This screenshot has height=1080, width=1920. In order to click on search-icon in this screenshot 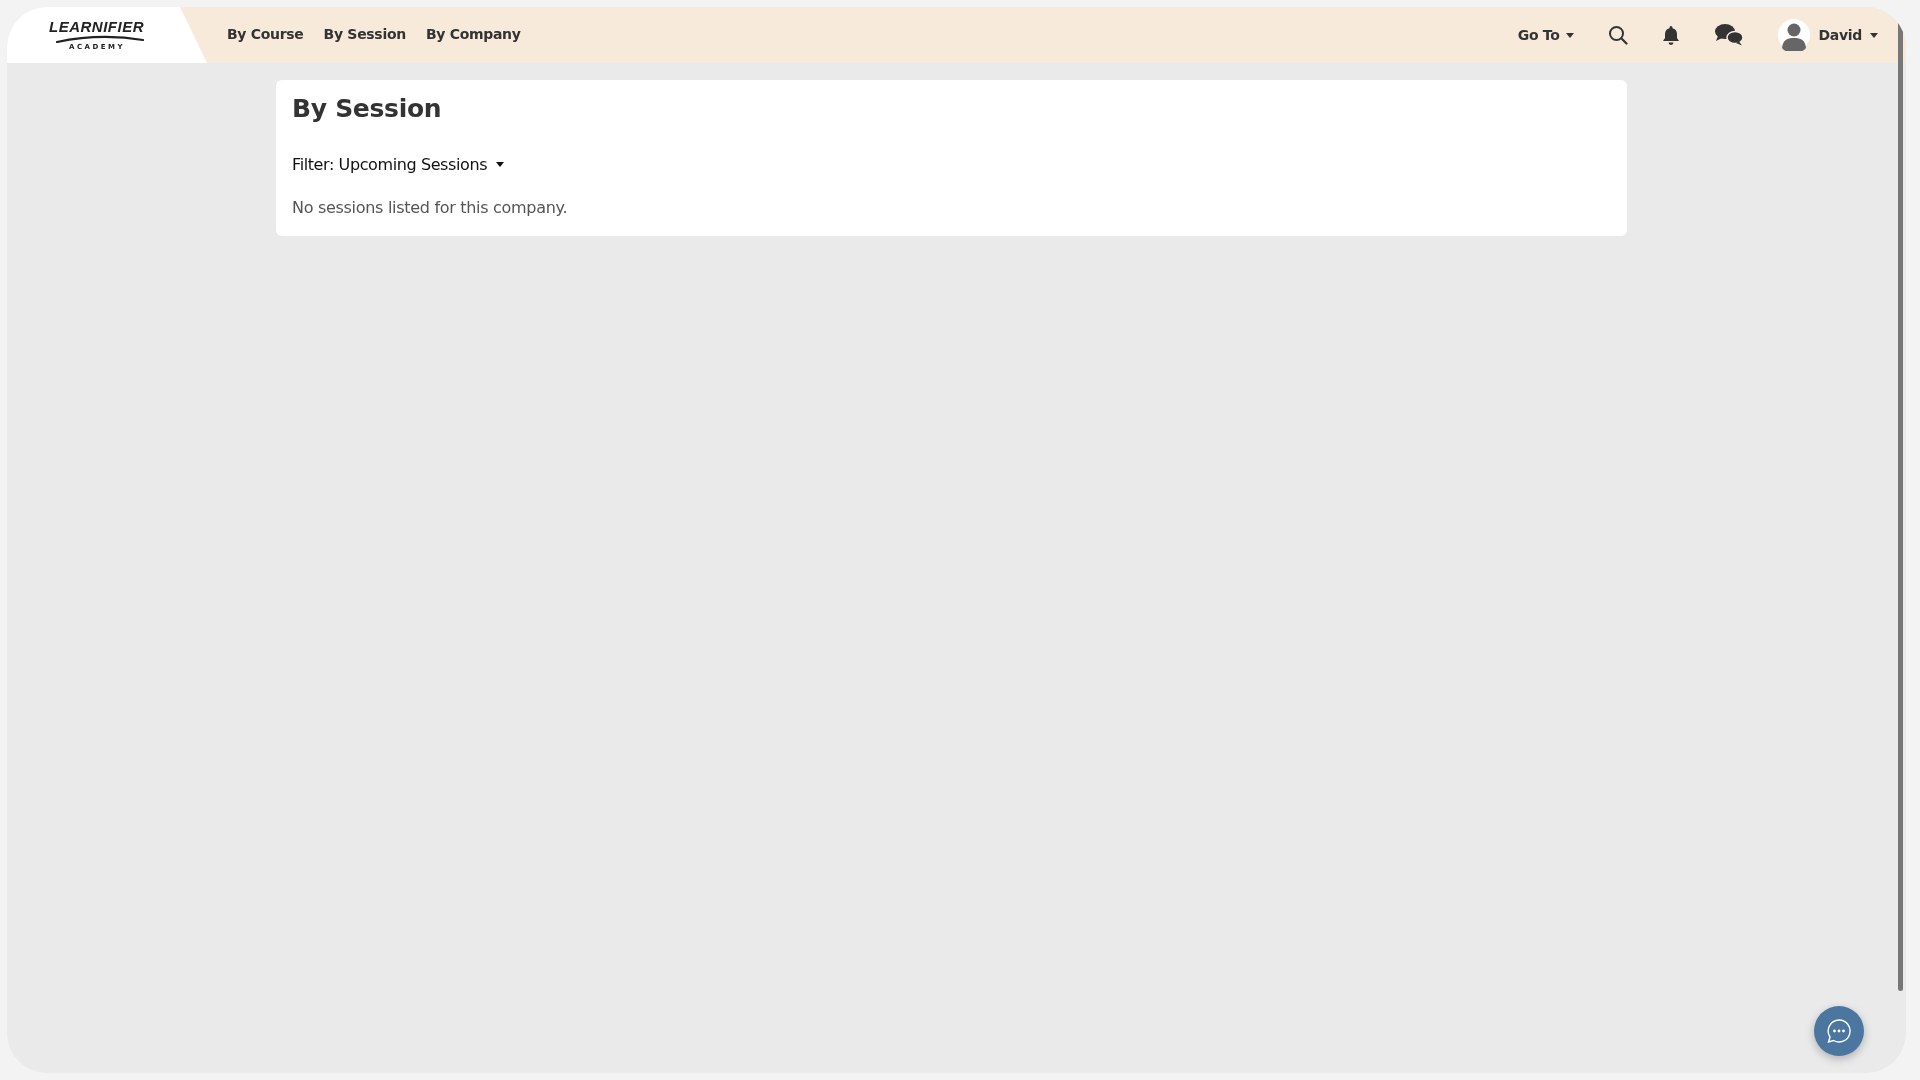, I will do `click(1618, 35)`.